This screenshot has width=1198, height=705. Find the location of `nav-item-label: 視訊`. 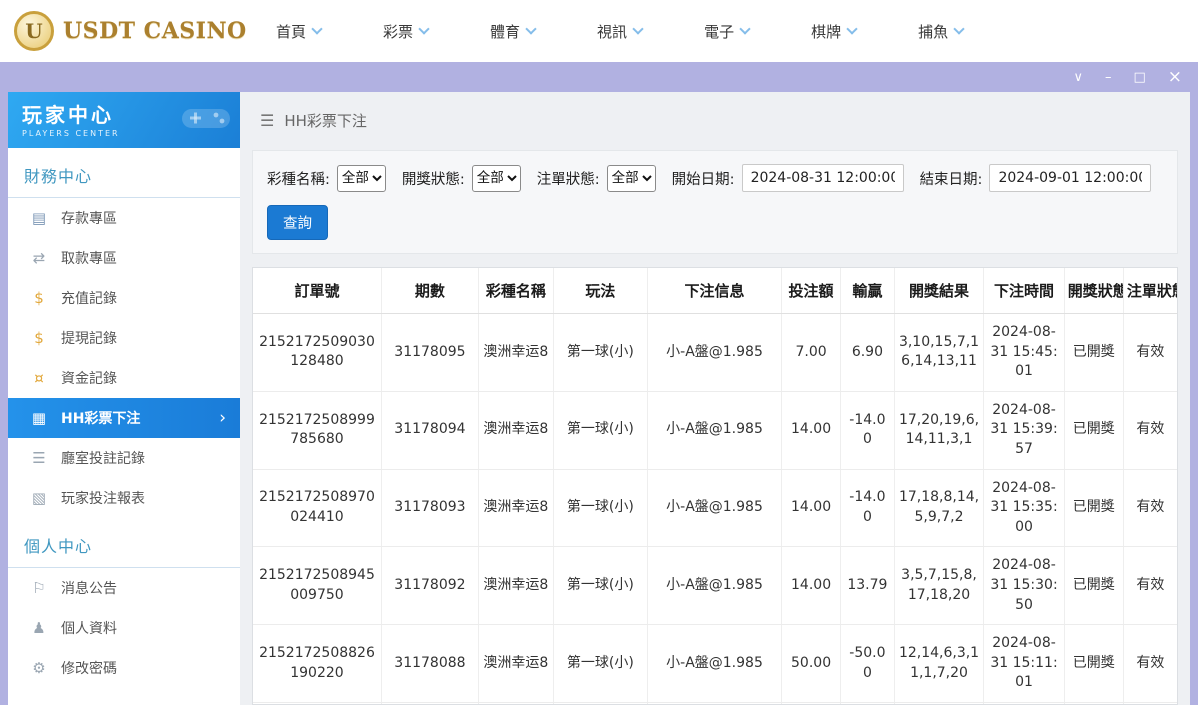

nav-item-label: 視訊 is located at coordinates (612, 31).